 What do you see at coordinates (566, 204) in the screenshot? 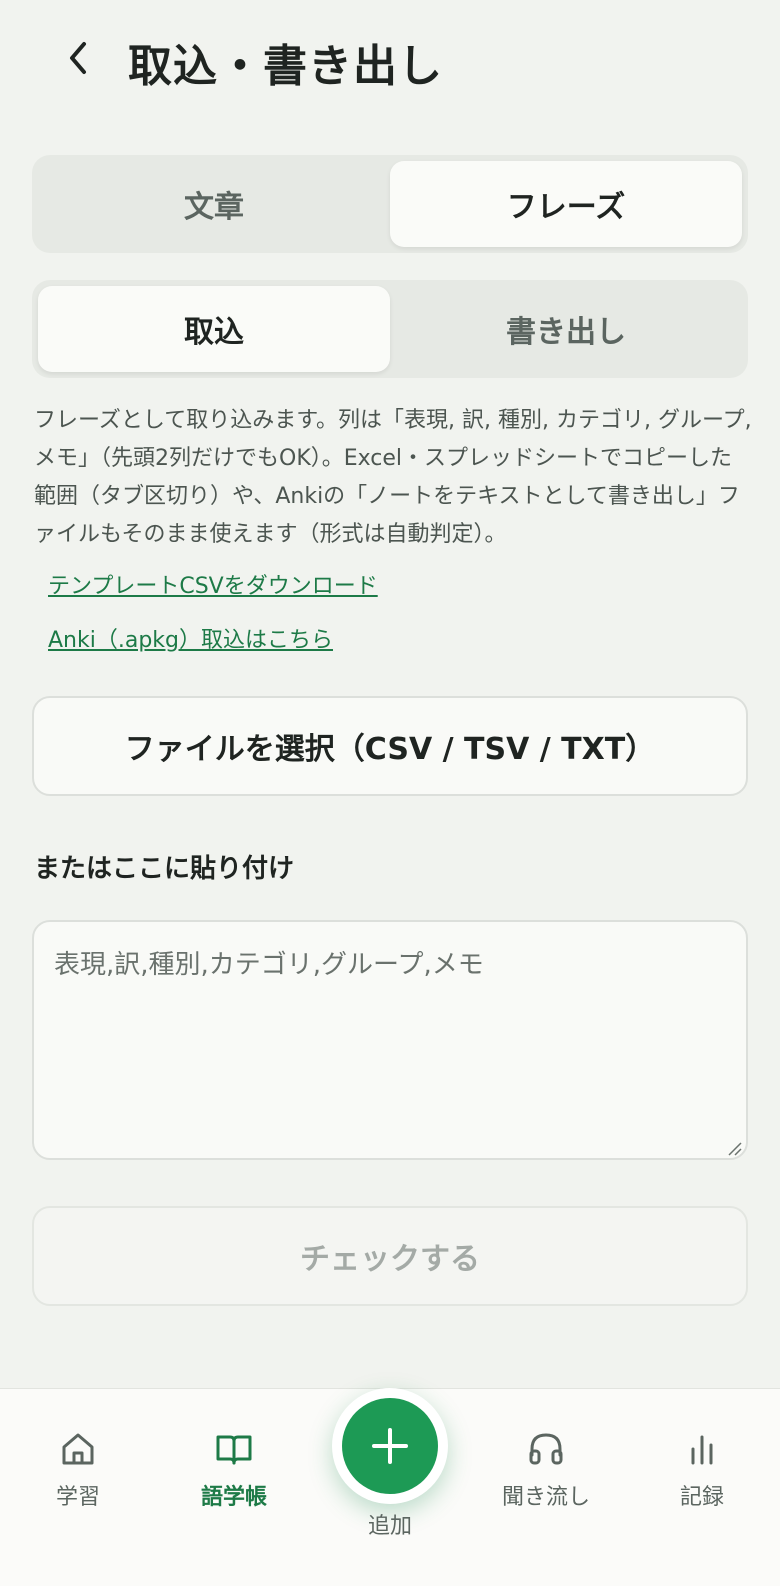
I see `tab-phrase: フレーズ` at bounding box center [566, 204].